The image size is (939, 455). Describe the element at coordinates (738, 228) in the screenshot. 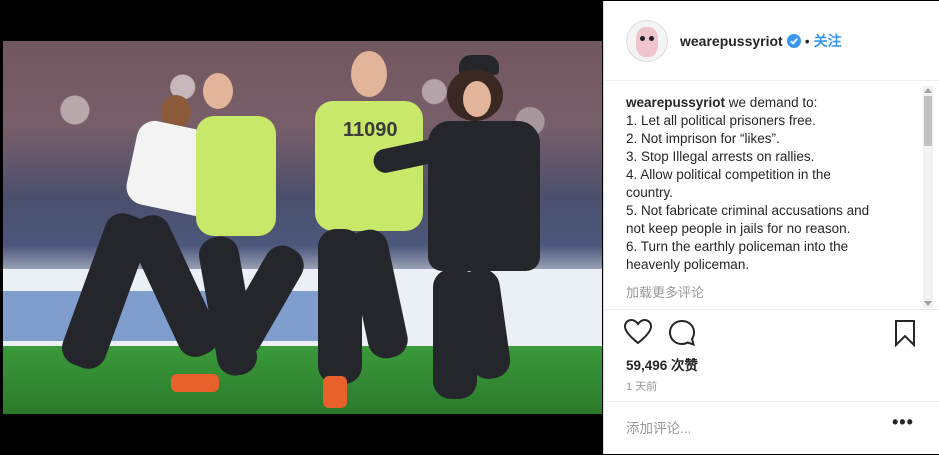

I see `caption-text: not keep people in jails for no reason.` at that location.